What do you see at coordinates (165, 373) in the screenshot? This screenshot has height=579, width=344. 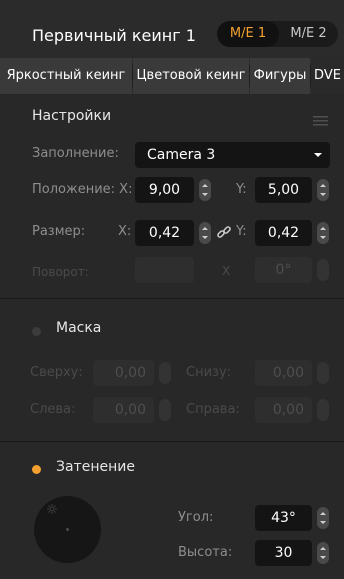 I see `mask-top-stepper` at bounding box center [165, 373].